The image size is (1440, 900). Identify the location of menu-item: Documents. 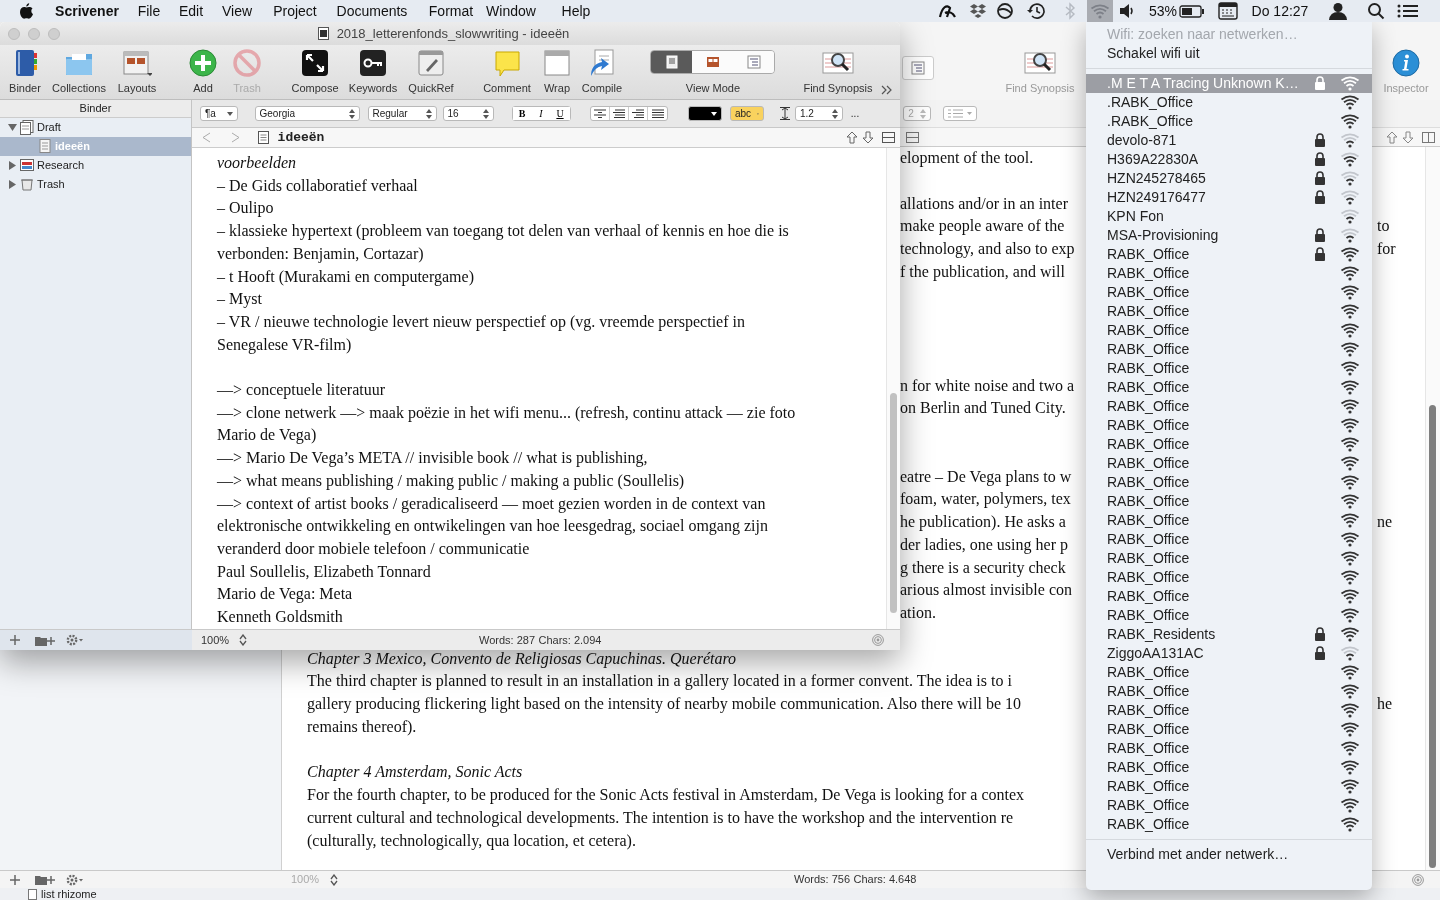
(372, 11).